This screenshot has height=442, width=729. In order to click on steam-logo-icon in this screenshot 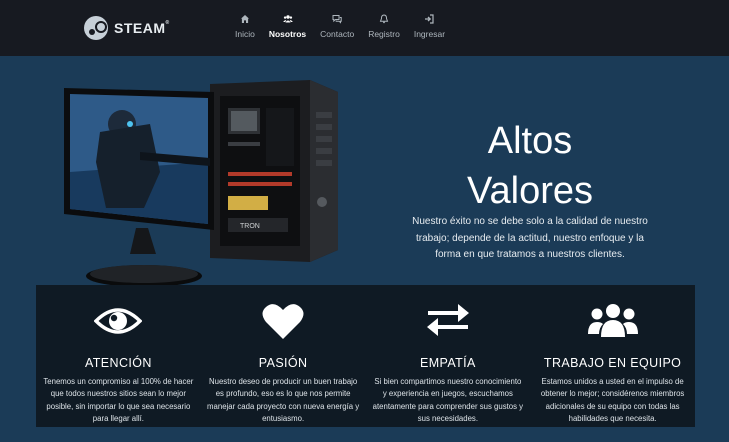, I will do `click(96, 28)`.